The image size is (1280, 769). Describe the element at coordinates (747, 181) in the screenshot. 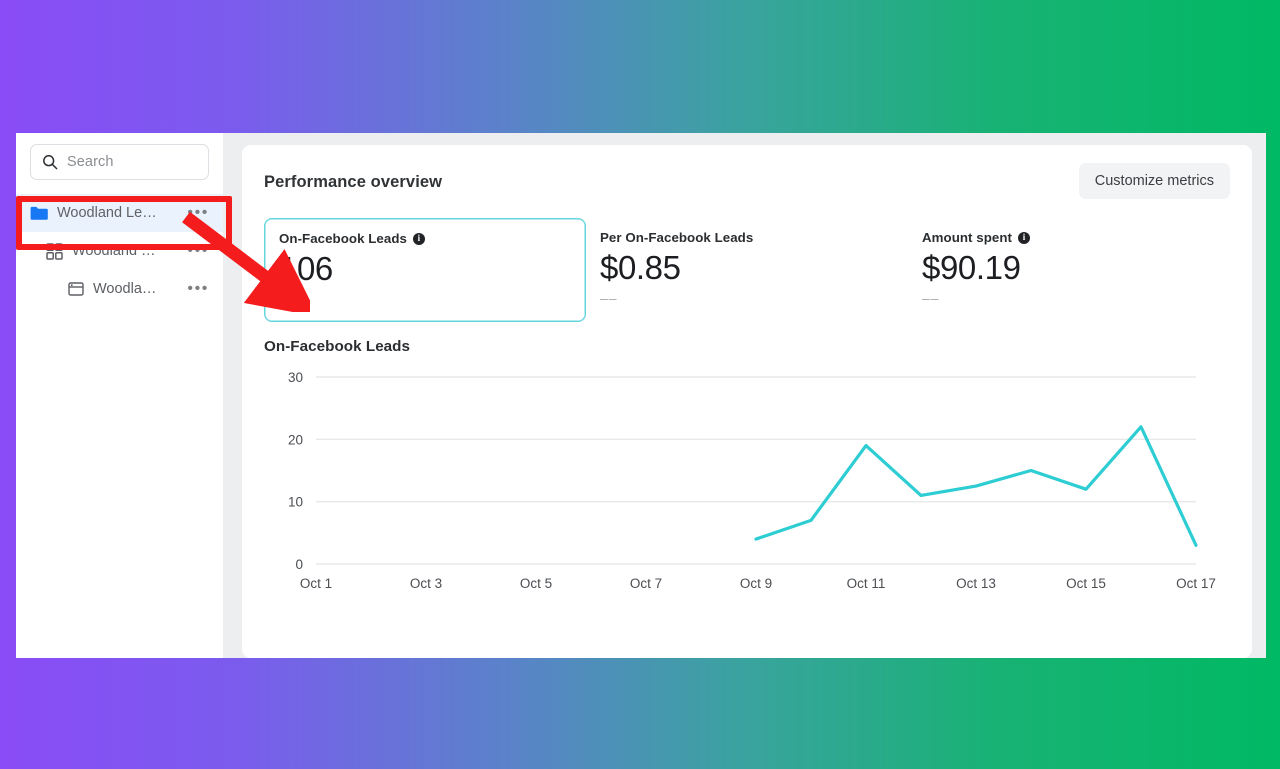

I see `card-header: Performance overview Customize metrics` at that location.